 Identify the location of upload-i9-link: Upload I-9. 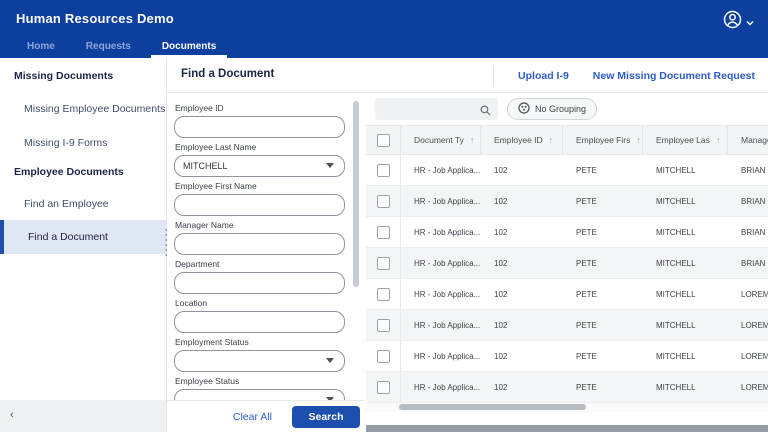
(543, 76).